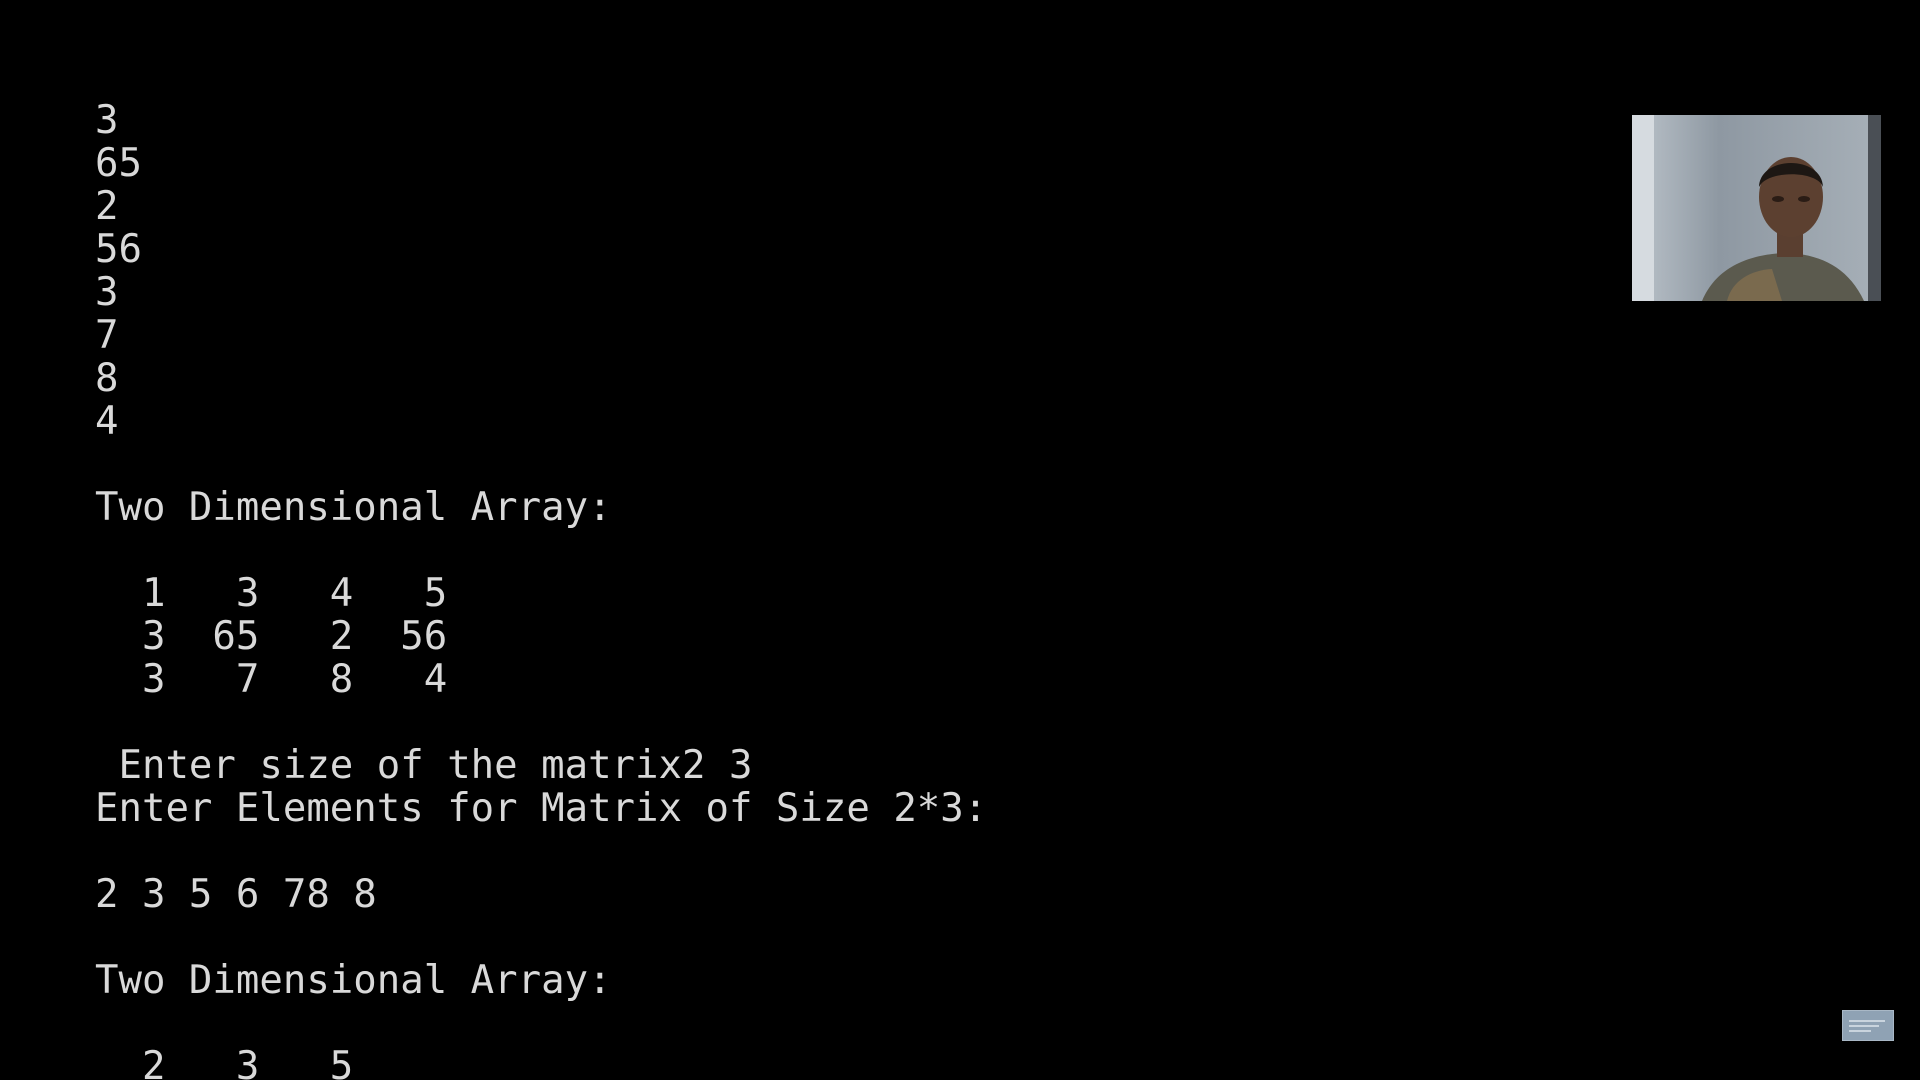 Image resolution: width=1920 pixels, height=1080 pixels. What do you see at coordinates (271, 679) in the screenshot?
I see `matrix-row: 3 7 8 4` at bounding box center [271, 679].